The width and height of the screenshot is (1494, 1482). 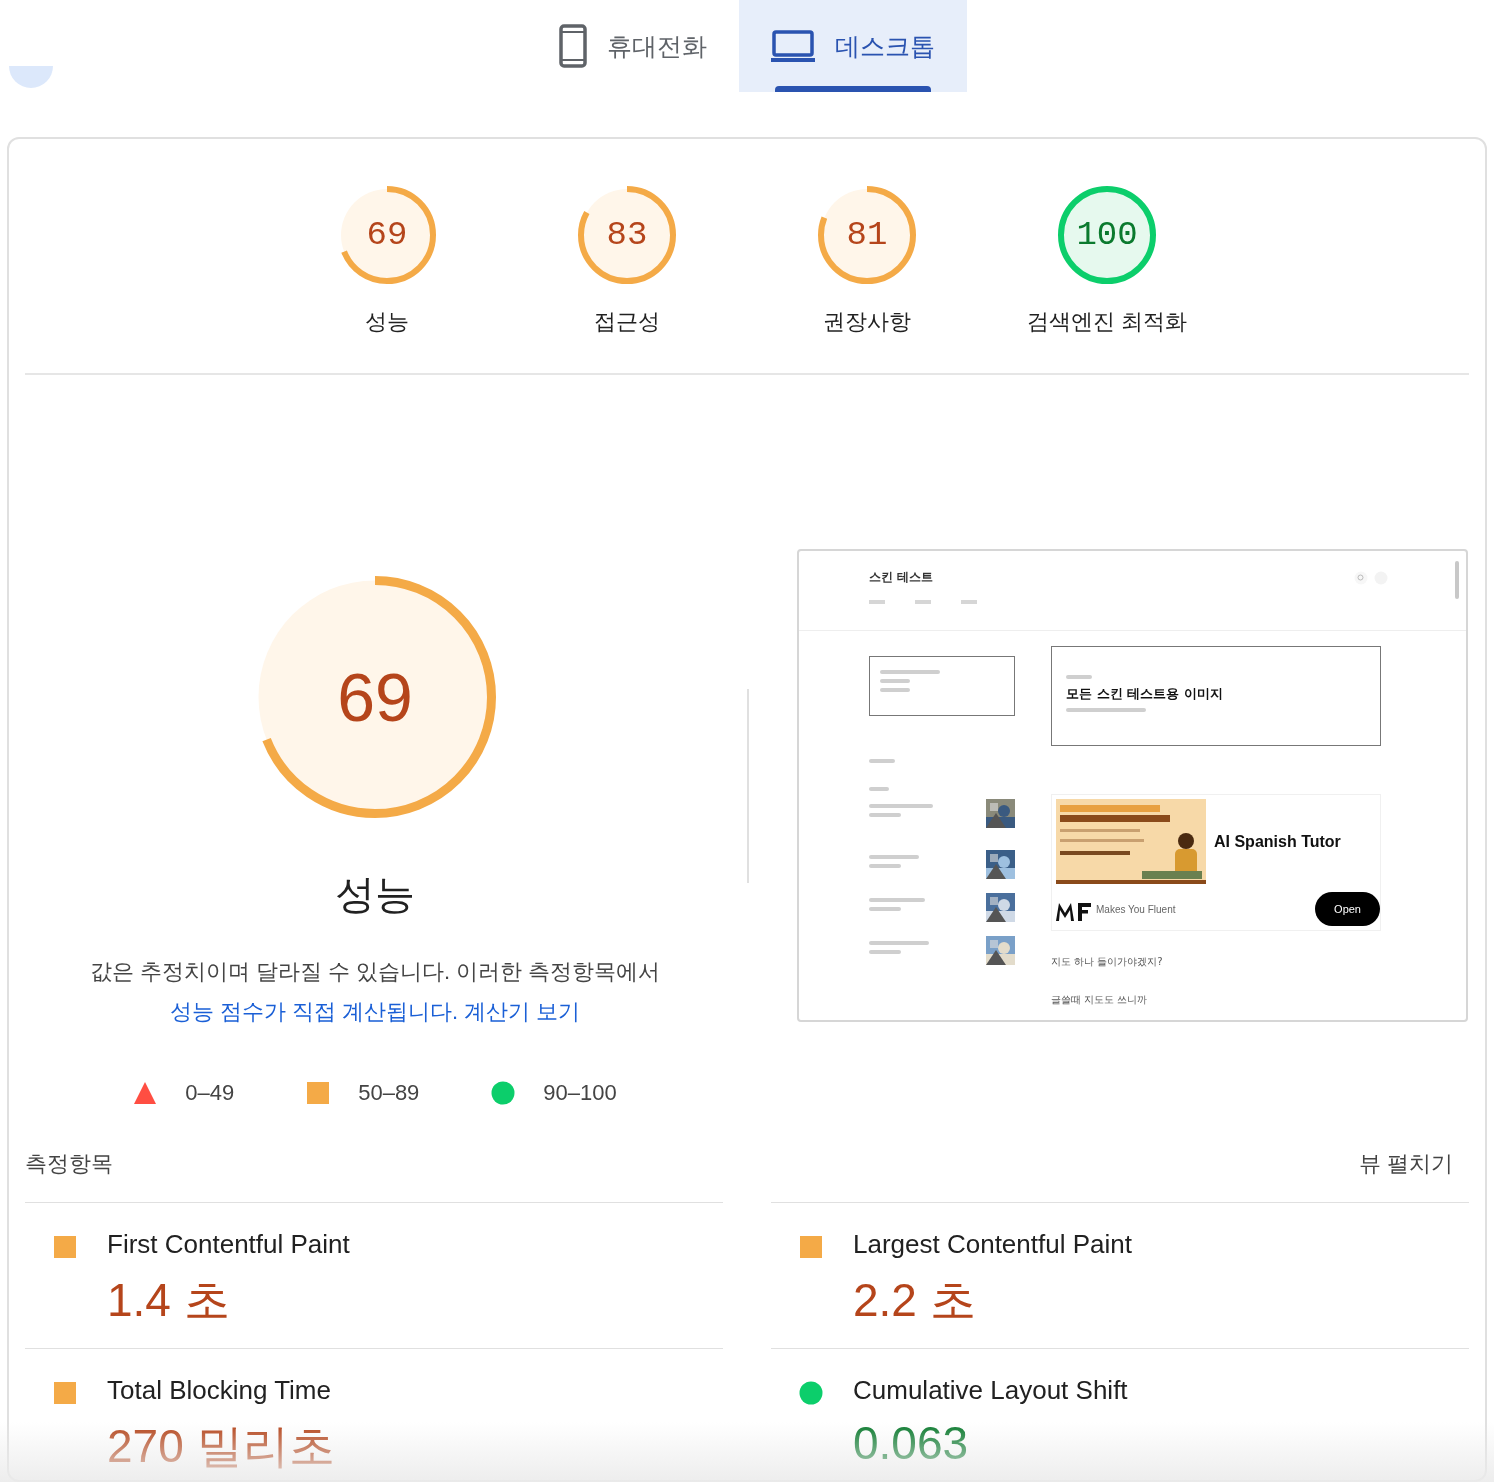 I want to click on legend-range: 0–49, so click(x=210, y=1093).